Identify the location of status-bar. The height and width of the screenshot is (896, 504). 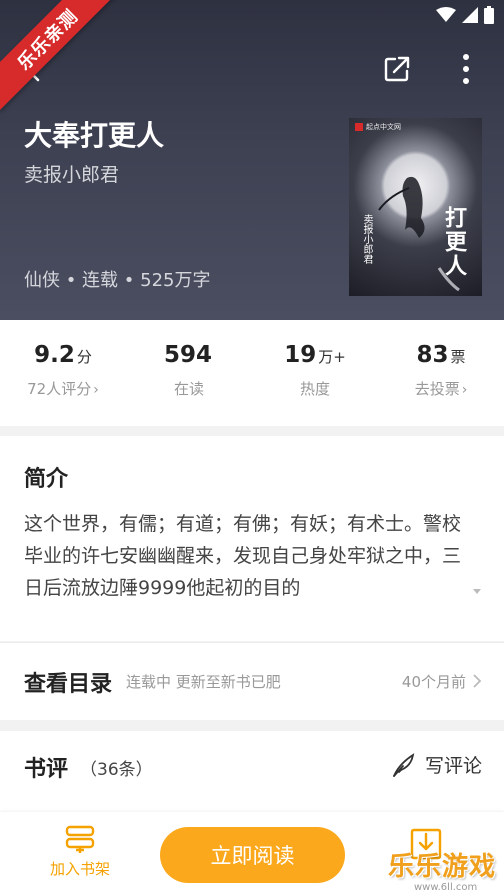
(465, 15).